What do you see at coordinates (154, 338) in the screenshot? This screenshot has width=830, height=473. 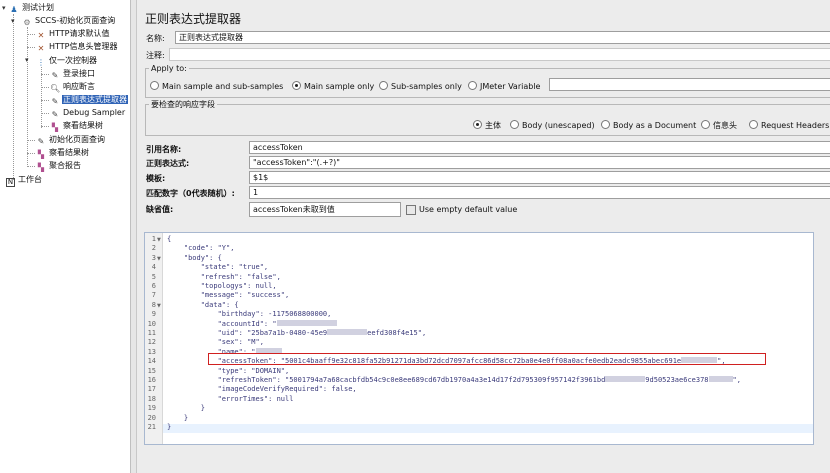 I see `line-number-gutter: 1 ▼ 2 3 ▼ 4 5 6 7 8 ▼ 9 10 11 12 13 14 15 16 17 18 19 20 21` at bounding box center [154, 338].